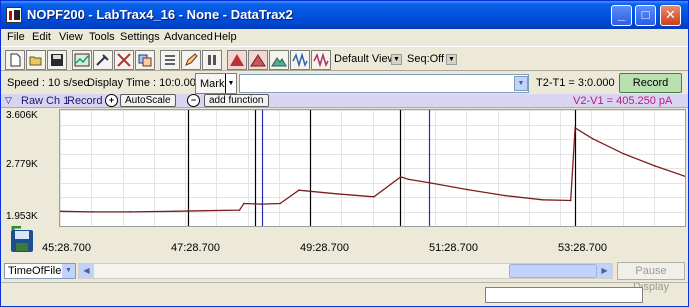 This screenshot has height=307, width=689. What do you see at coordinates (15, 60) in the screenshot?
I see `new-file-icon` at bounding box center [15, 60].